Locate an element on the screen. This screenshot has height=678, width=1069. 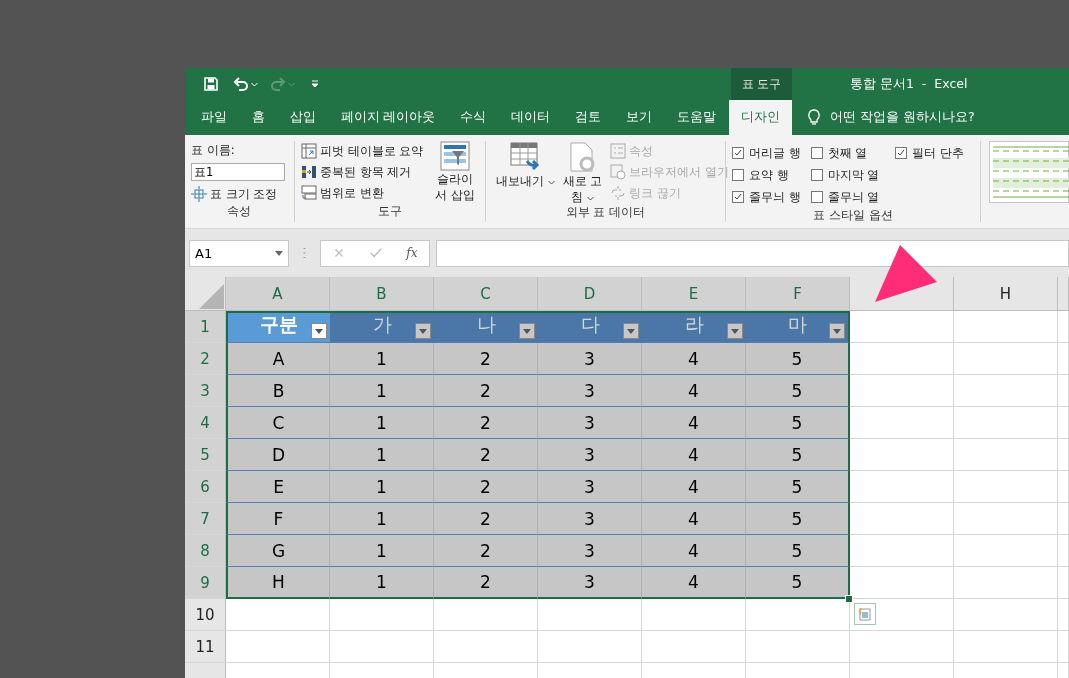
ribbon-tab: 홈 is located at coordinates (258, 117).